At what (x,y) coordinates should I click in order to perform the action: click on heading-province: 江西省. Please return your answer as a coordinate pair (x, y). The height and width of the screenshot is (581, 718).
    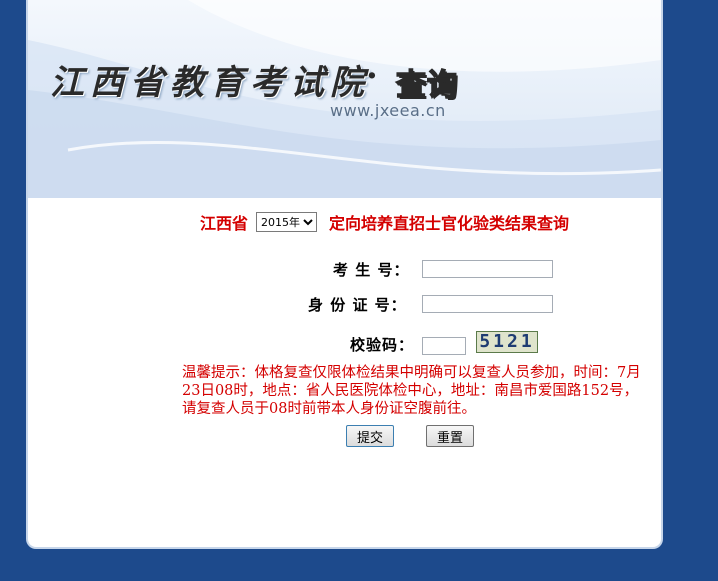
    Looking at the image, I should click on (224, 223).